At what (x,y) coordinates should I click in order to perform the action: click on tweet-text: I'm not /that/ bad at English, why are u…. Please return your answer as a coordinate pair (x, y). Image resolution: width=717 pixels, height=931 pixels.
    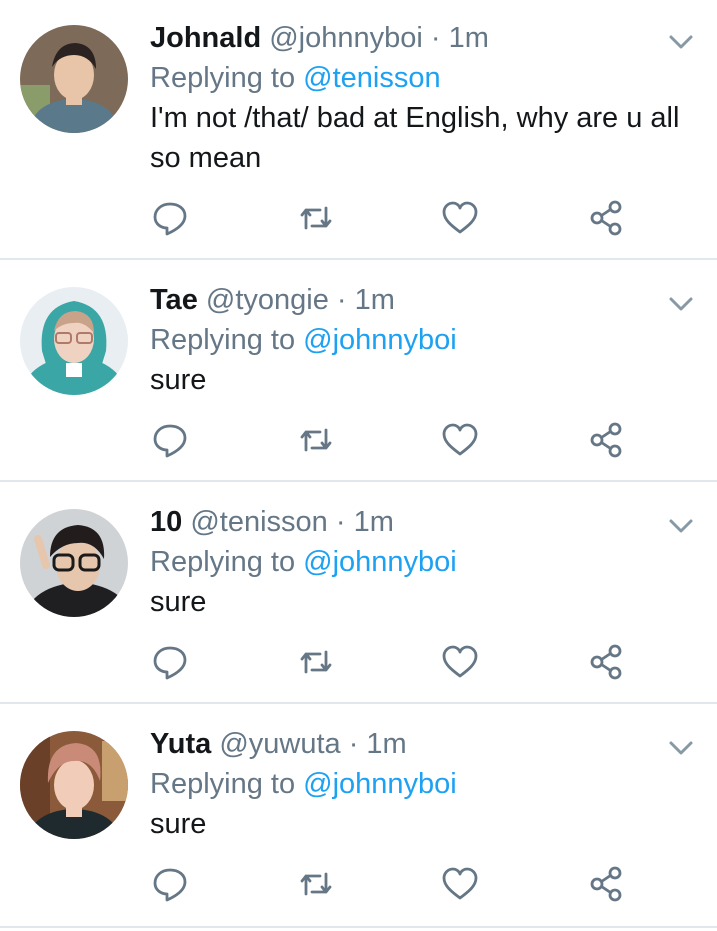
    Looking at the image, I should click on (430, 138).